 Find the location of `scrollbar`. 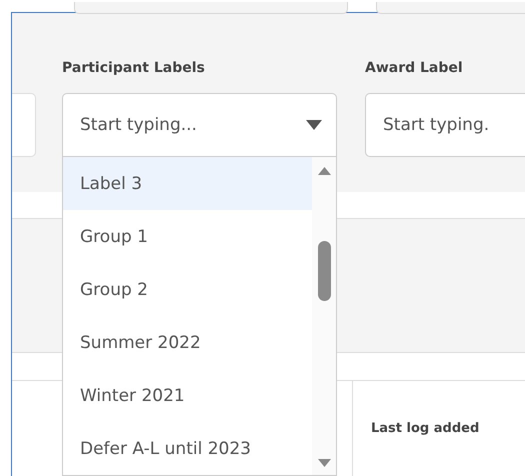

scrollbar is located at coordinates (324, 316).